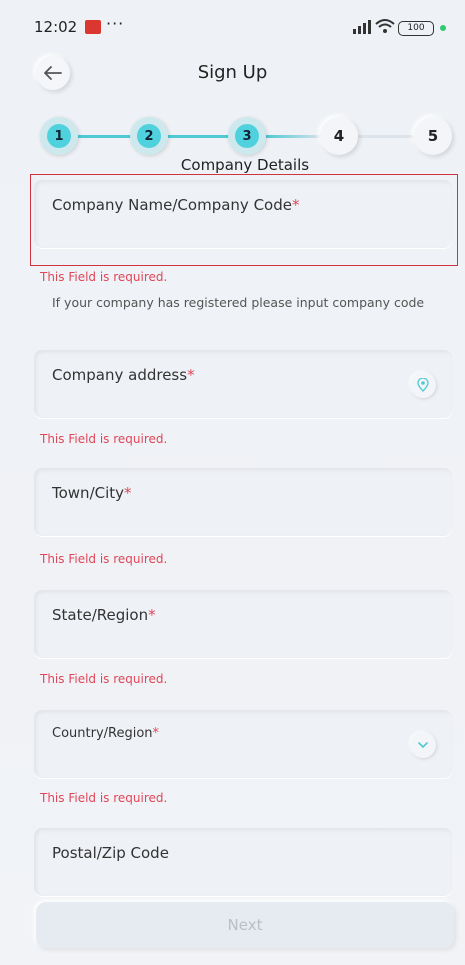 The image size is (465, 965). I want to click on page-title: Sign Up, so click(232, 72).